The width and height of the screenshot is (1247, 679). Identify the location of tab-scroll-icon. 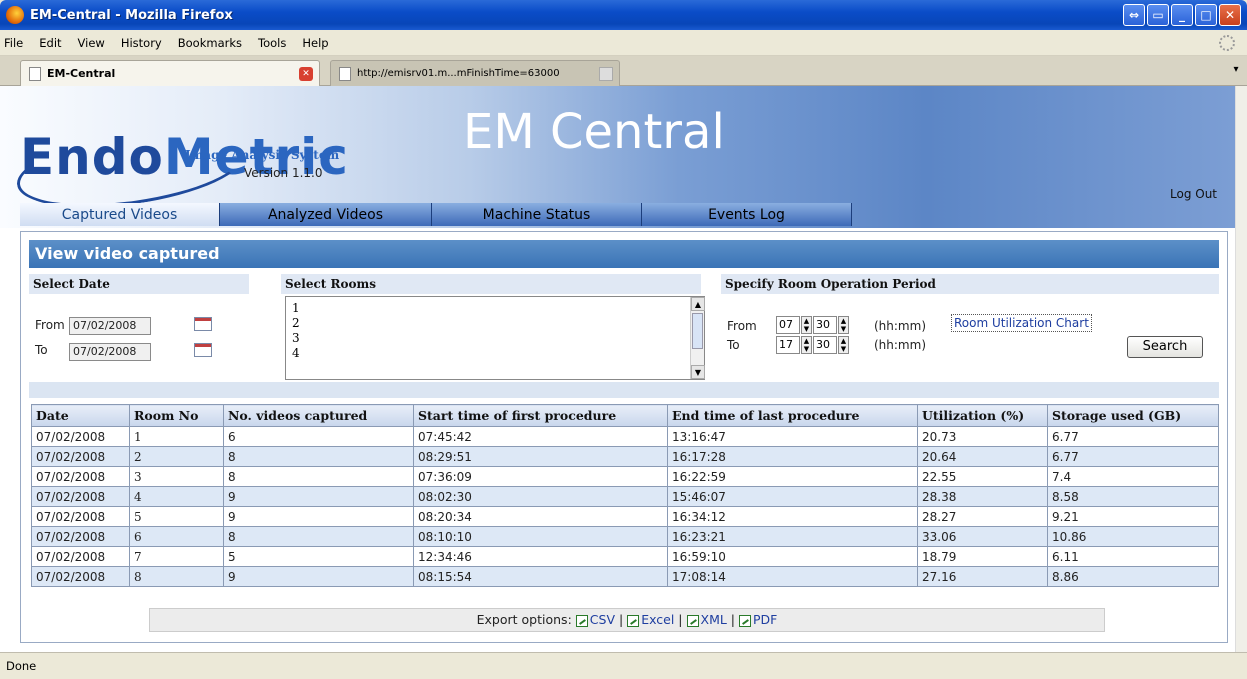
(606, 74).